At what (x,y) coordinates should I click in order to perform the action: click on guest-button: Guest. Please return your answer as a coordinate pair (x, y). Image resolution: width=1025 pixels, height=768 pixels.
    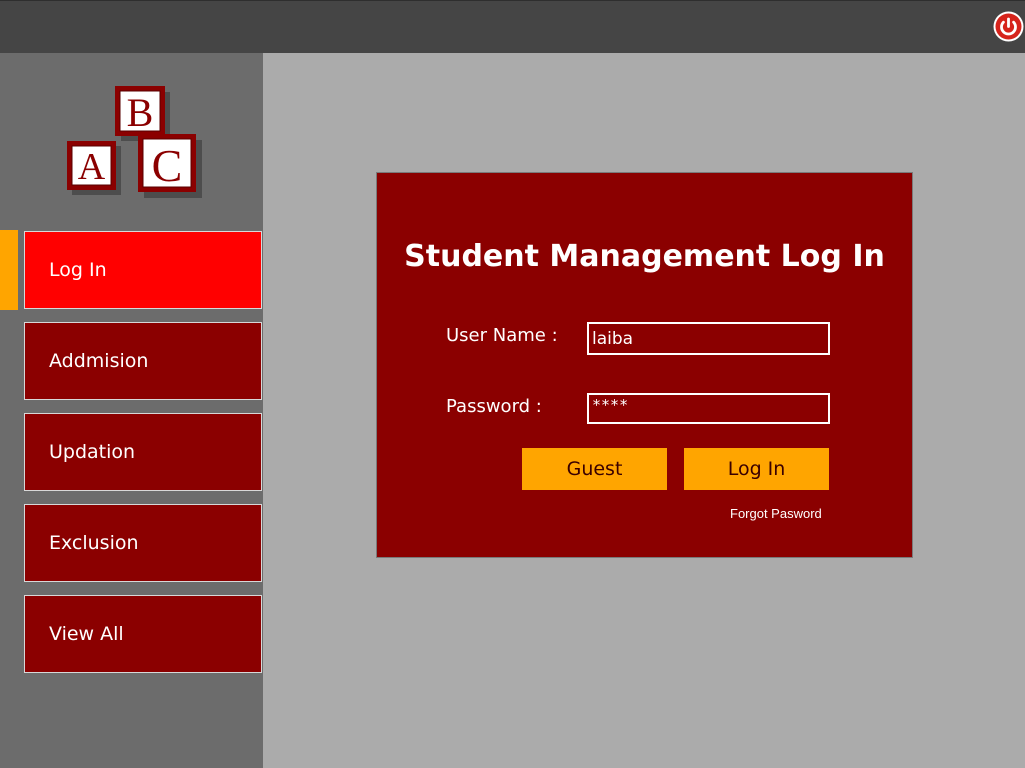
    Looking at the image, I should click on (594, 469).